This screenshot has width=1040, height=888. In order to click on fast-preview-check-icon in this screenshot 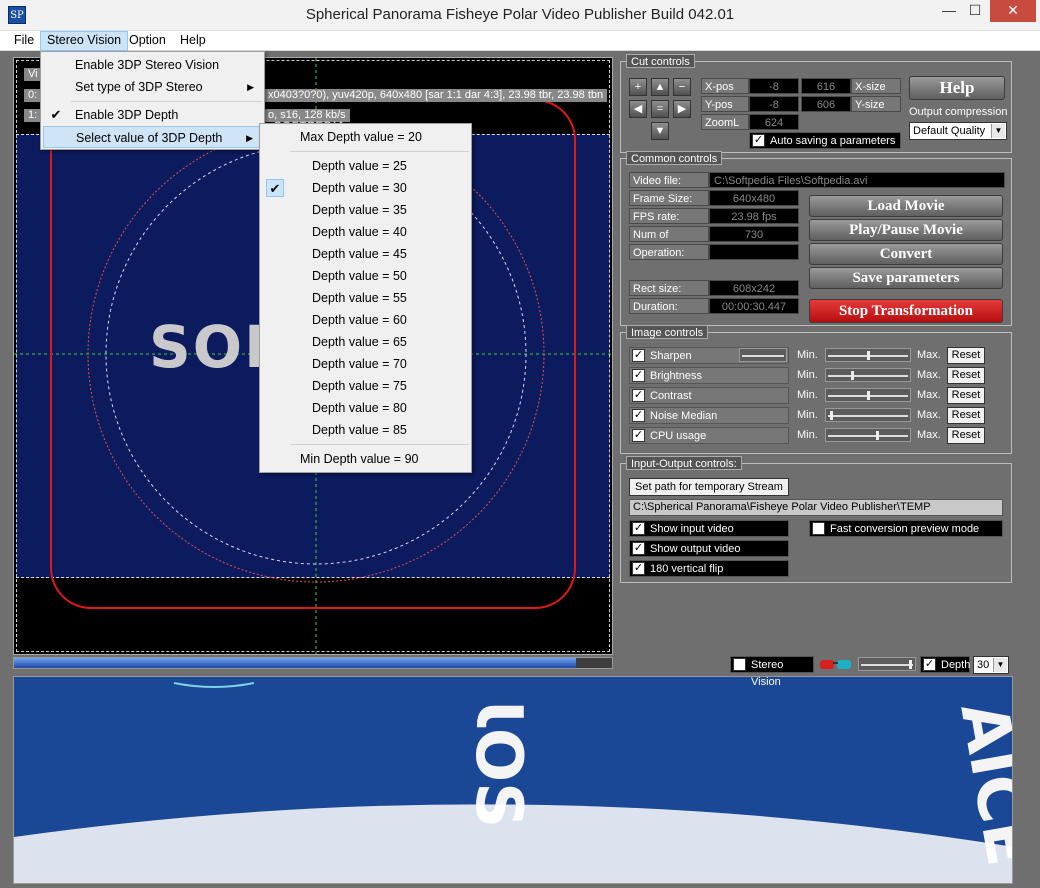, I will do `click(818, 528)`.